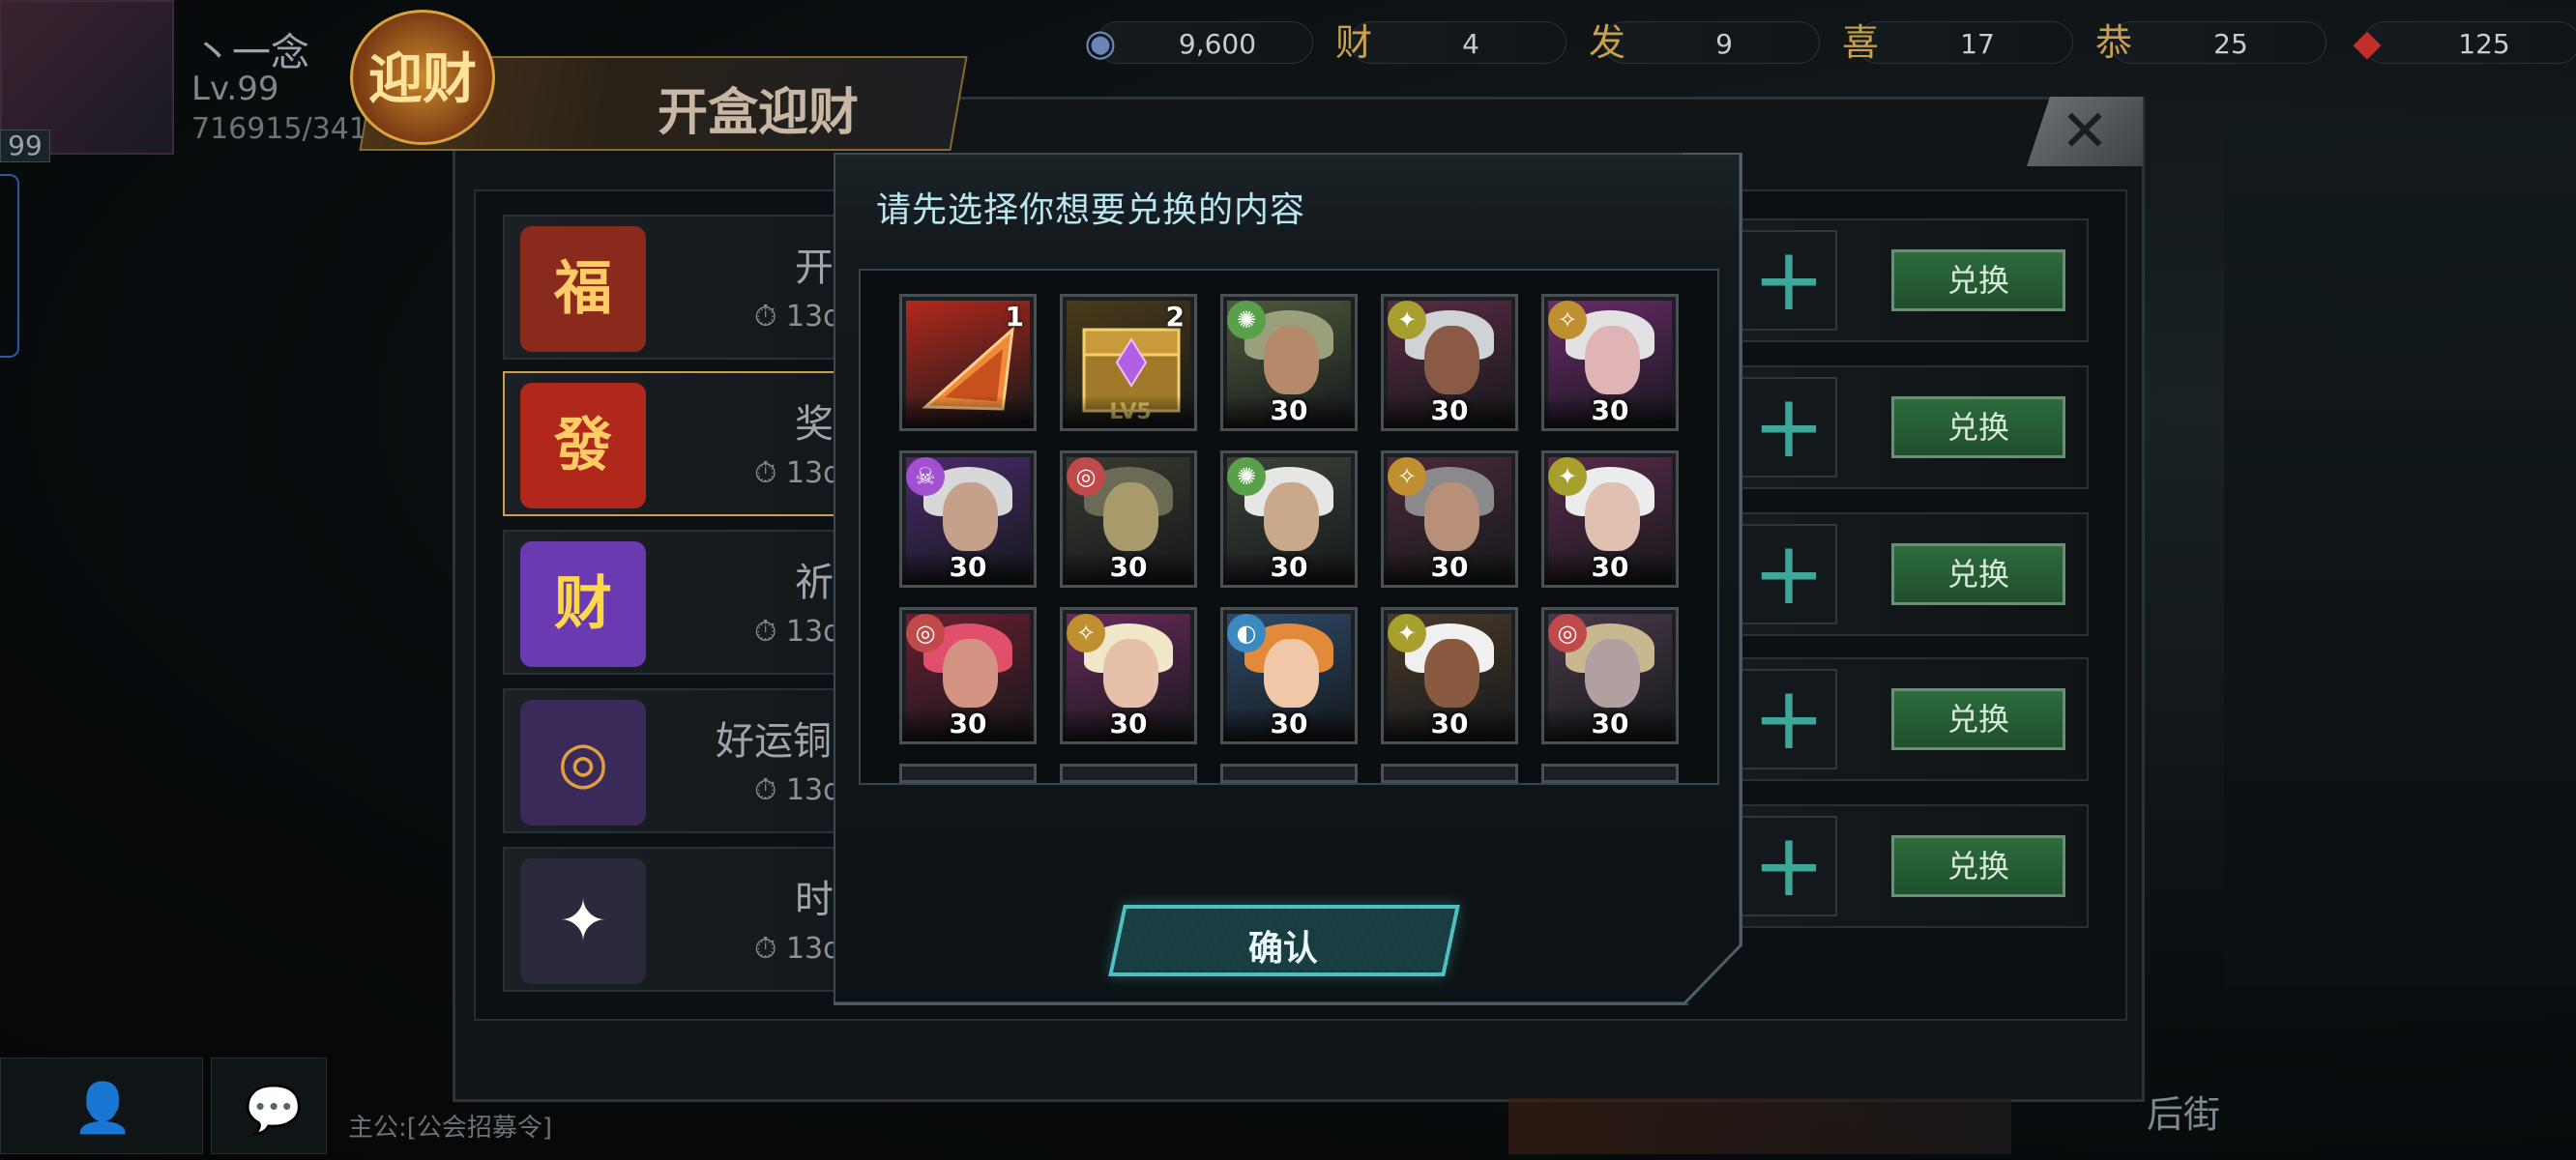 The height and width of the screenshot is (1160, 2576). I want to click on red-gem-icon: ◆, so click(2367, 43).